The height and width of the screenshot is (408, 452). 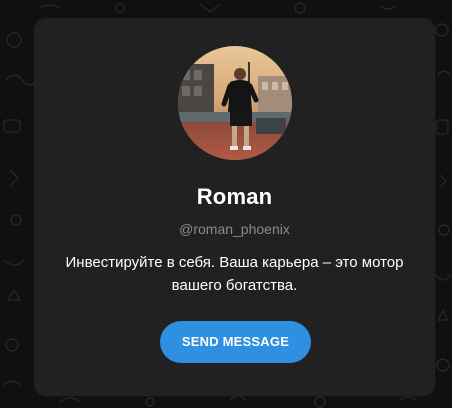 I want to click on avatar-photo, so click(x=235, y=103).